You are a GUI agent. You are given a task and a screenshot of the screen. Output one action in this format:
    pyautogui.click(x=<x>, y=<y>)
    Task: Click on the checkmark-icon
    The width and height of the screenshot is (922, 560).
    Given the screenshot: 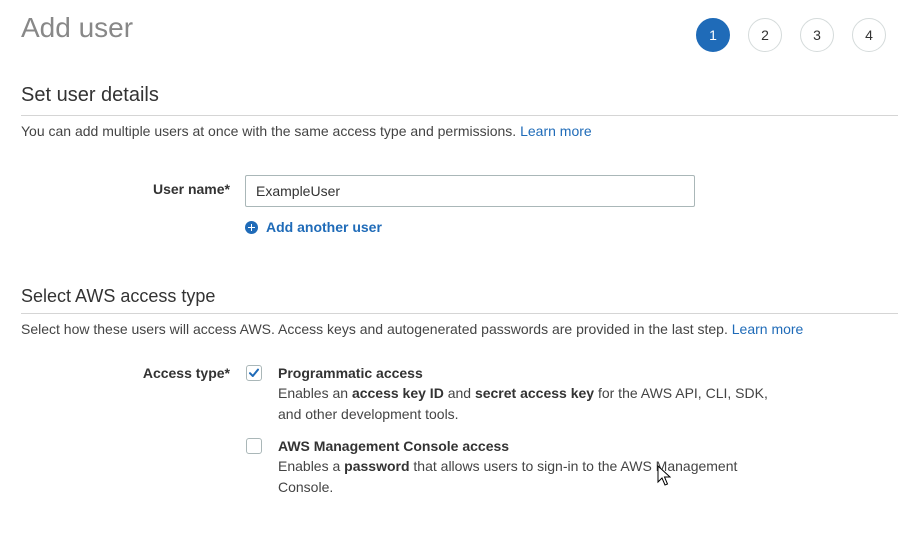 What is the action you would take?
    pyautogui.click(x=254, y=372)
    